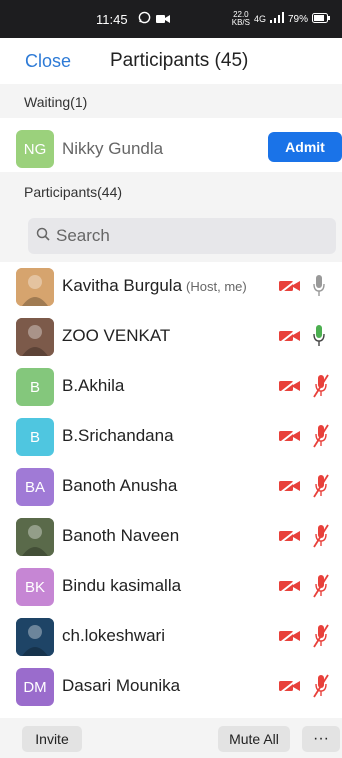 This screenshot has height=758, width=342. I want to click on search-container, so click(171, 235).